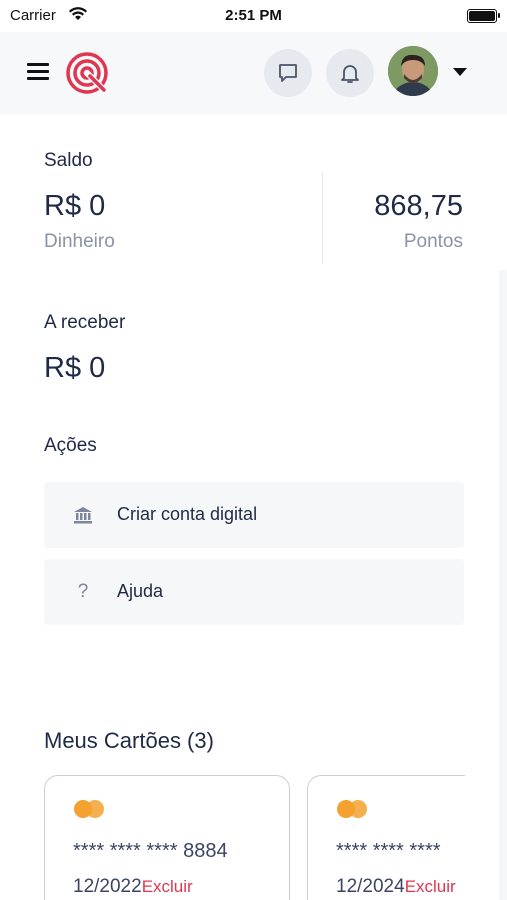  Describe the element at coordinates (85, 322) in the screenshot. I see `receivable-title: A receber` at that location.